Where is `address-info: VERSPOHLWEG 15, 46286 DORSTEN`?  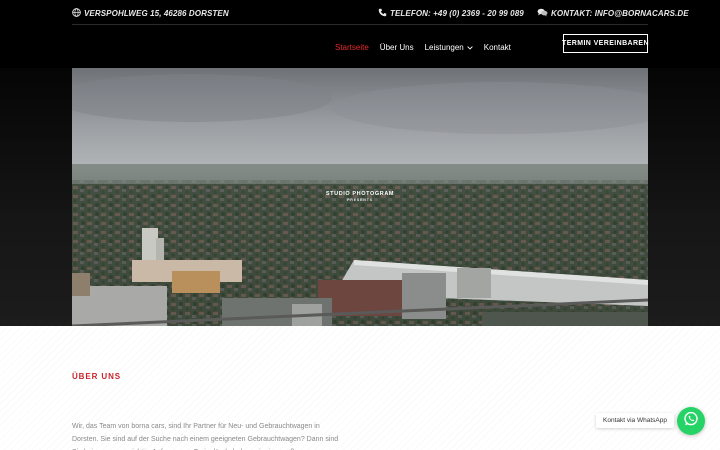
address-info: VERSPOHLWEG 15, 46286 DORSTEN is located at coordinates (150, 13).